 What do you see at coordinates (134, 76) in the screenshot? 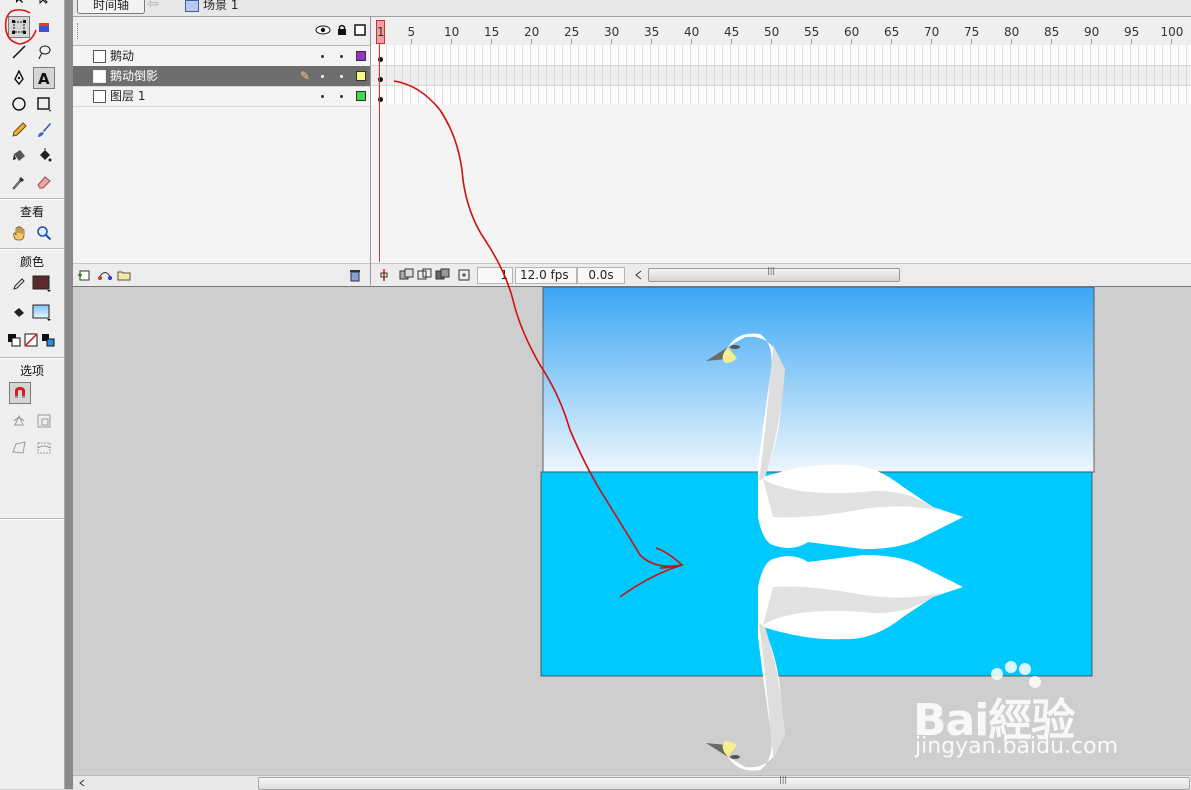
I see `layer-name: 鹅动倒影` at bounding box center [134, 76].